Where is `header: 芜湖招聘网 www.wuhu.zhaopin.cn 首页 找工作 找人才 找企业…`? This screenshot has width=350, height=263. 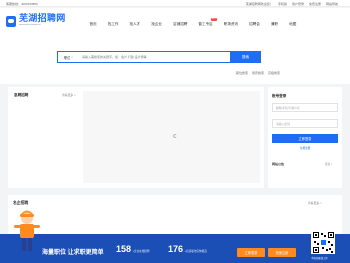 header: 芜湖招聘网 www.wuhu.zhaopin.cn 首页 找工作 找人才 找企业… is located at coordinates (175, 22).